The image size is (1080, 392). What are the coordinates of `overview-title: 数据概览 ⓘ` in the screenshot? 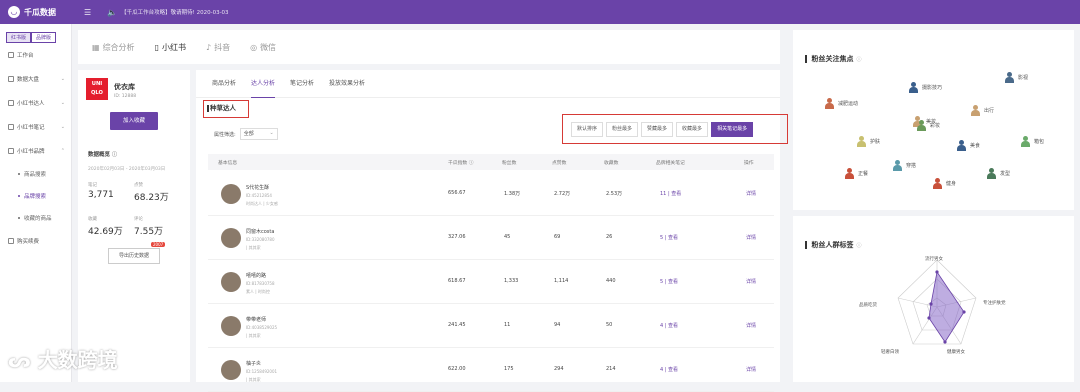 It's located at (102, 154).